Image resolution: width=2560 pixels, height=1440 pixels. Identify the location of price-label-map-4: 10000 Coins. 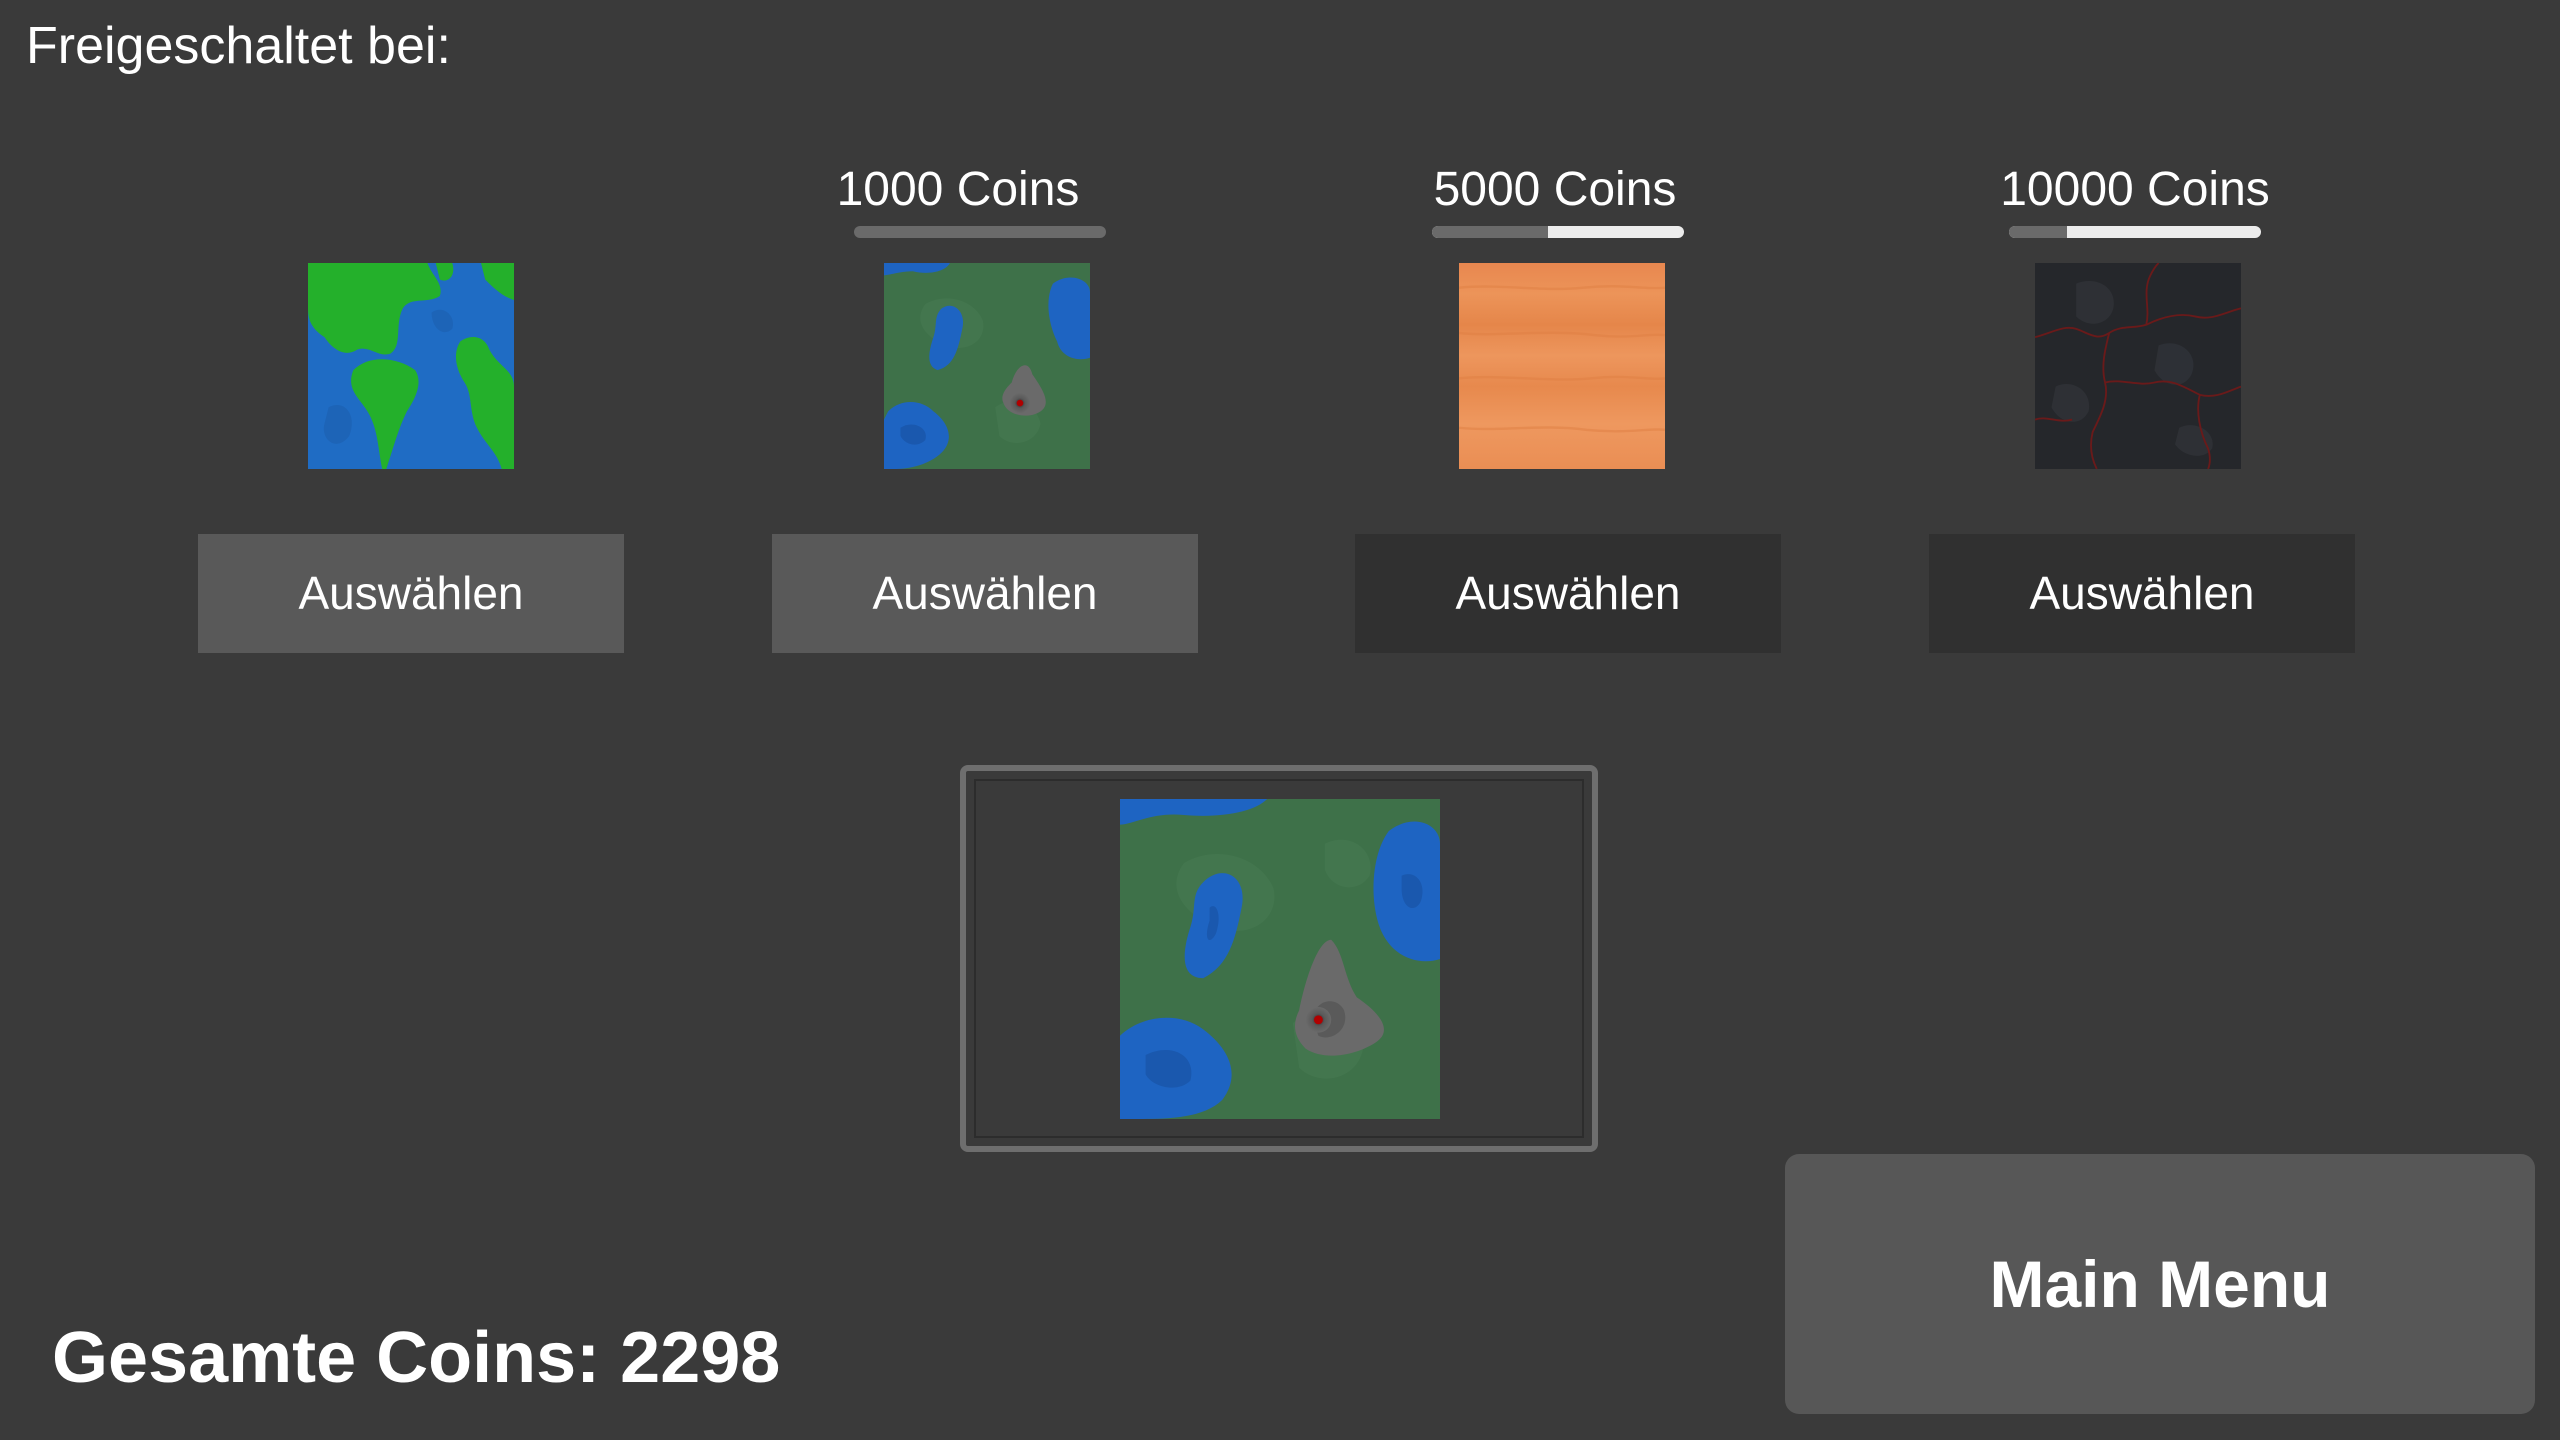
(2135, 189).